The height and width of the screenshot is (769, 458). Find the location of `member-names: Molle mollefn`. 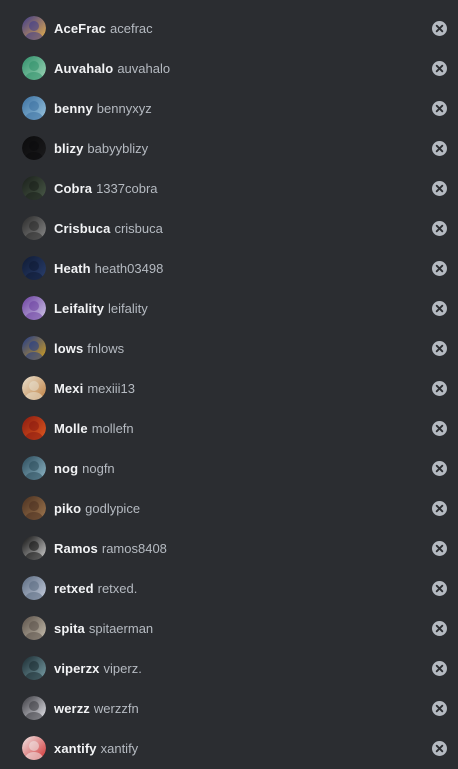

member-names: Molle mollefn is located at coordinates (94, 428).